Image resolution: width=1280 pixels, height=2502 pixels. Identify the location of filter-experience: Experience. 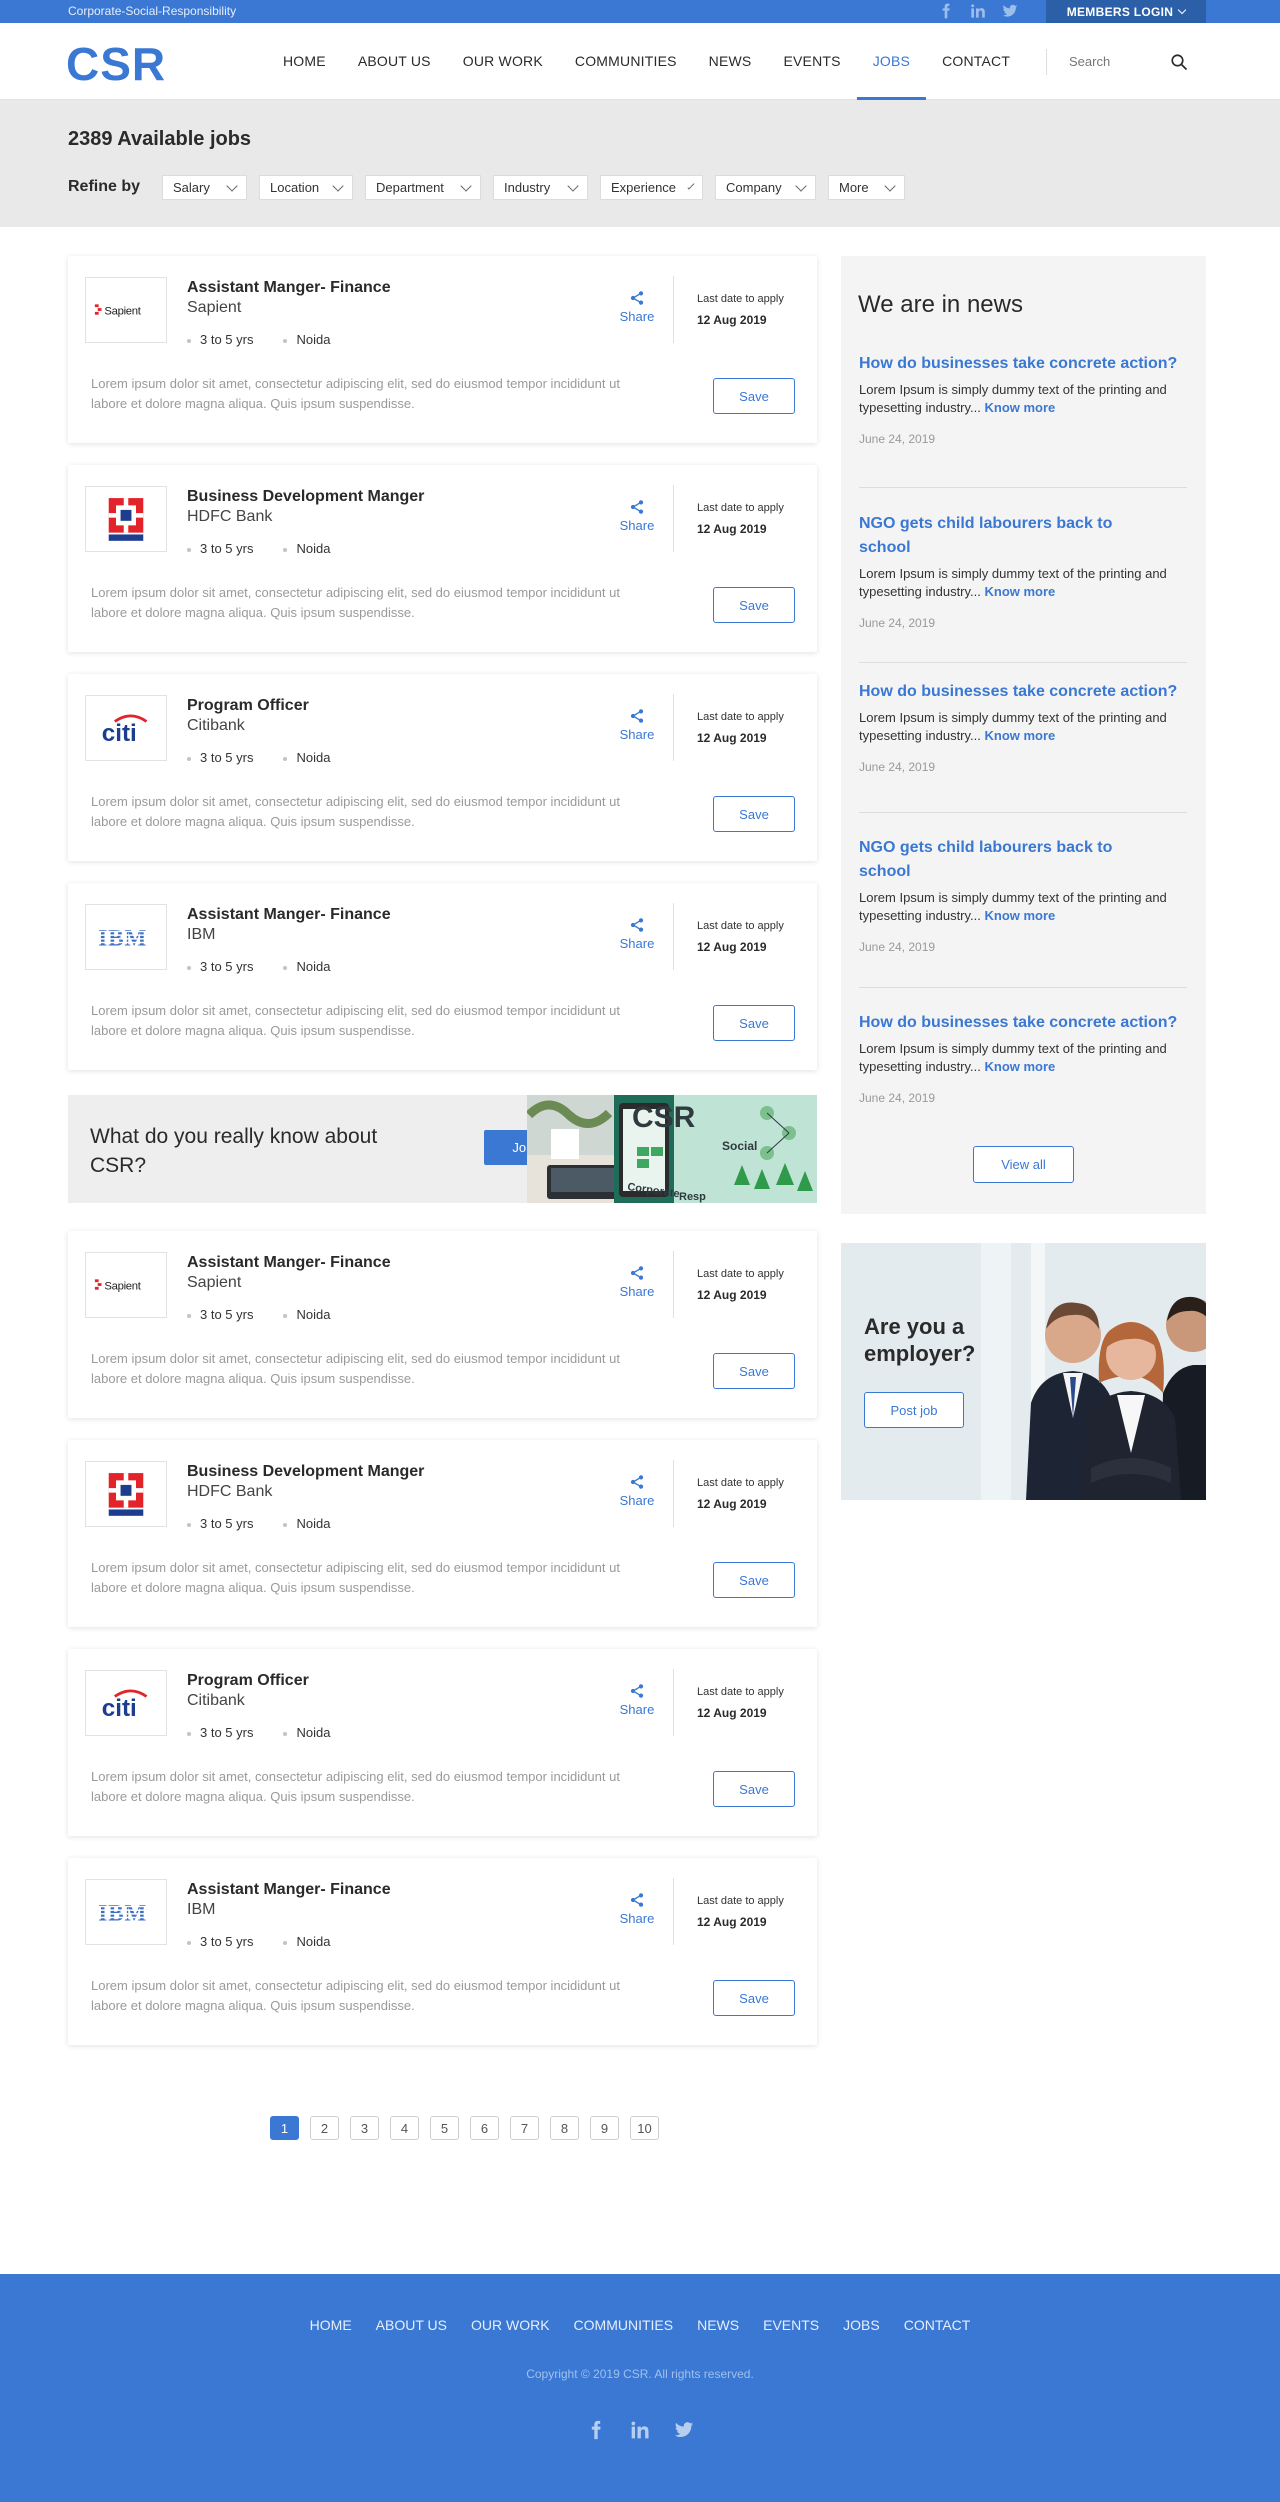
(651, 187).